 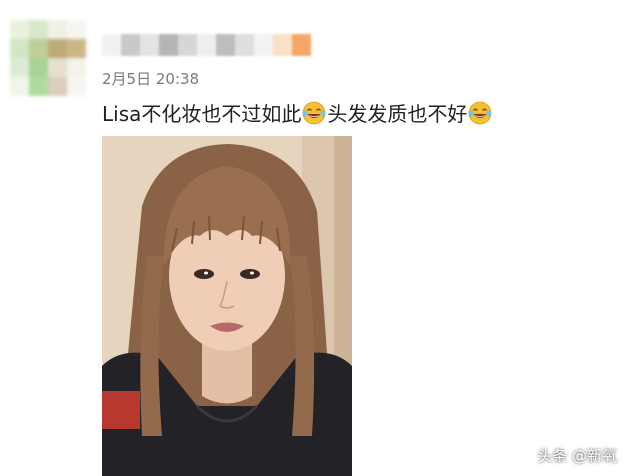 I want to click on avatar, so click(x=48, y=58).